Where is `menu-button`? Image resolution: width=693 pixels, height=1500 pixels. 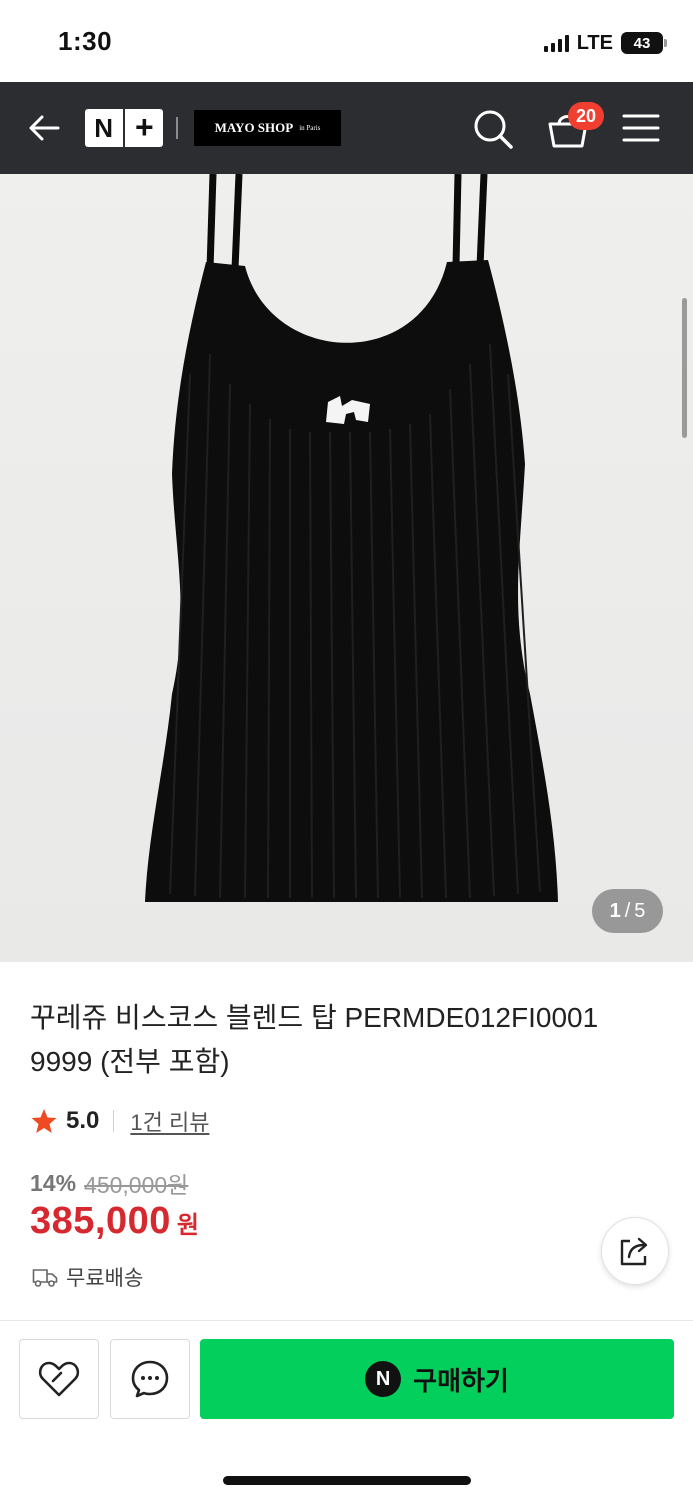 menu-button is located at coordinates (641, 128).